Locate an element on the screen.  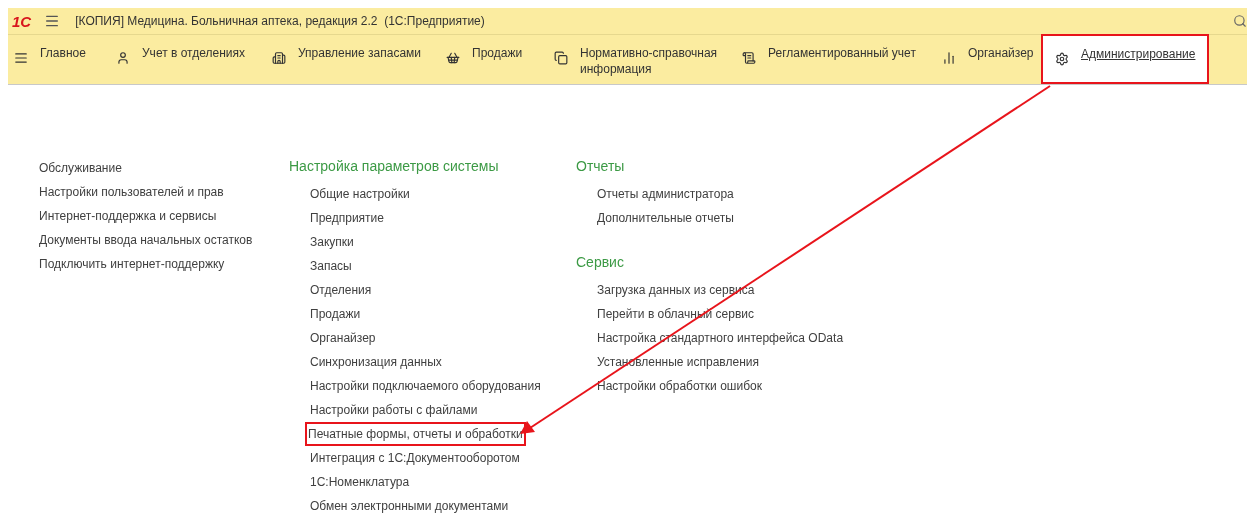
search-icon is located at coordinates (1240, 21).